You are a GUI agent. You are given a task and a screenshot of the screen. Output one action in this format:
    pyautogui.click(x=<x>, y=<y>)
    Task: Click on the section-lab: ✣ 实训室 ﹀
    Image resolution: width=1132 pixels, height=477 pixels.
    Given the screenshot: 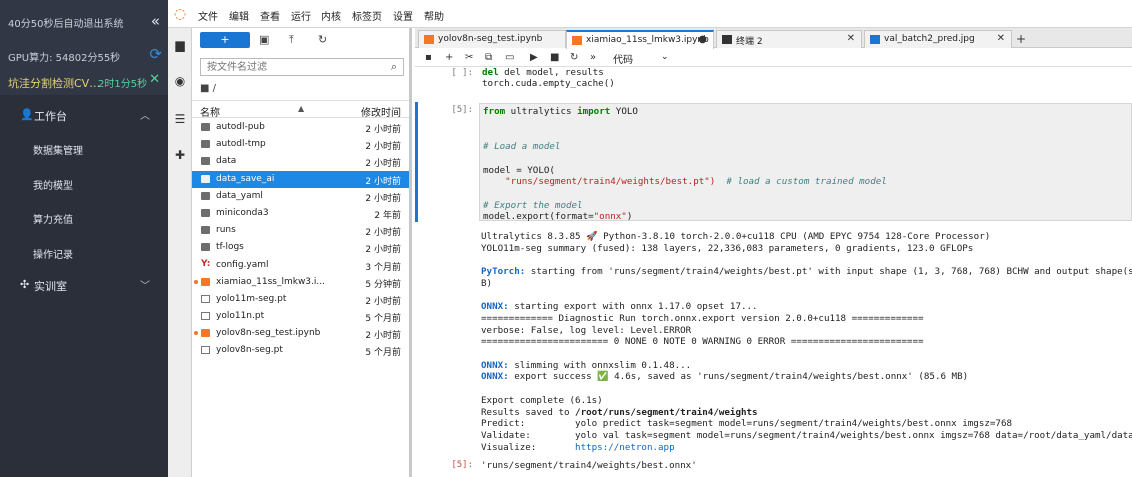 What is the action you would take?
    pyautogui.click(x=84, y=285)
    